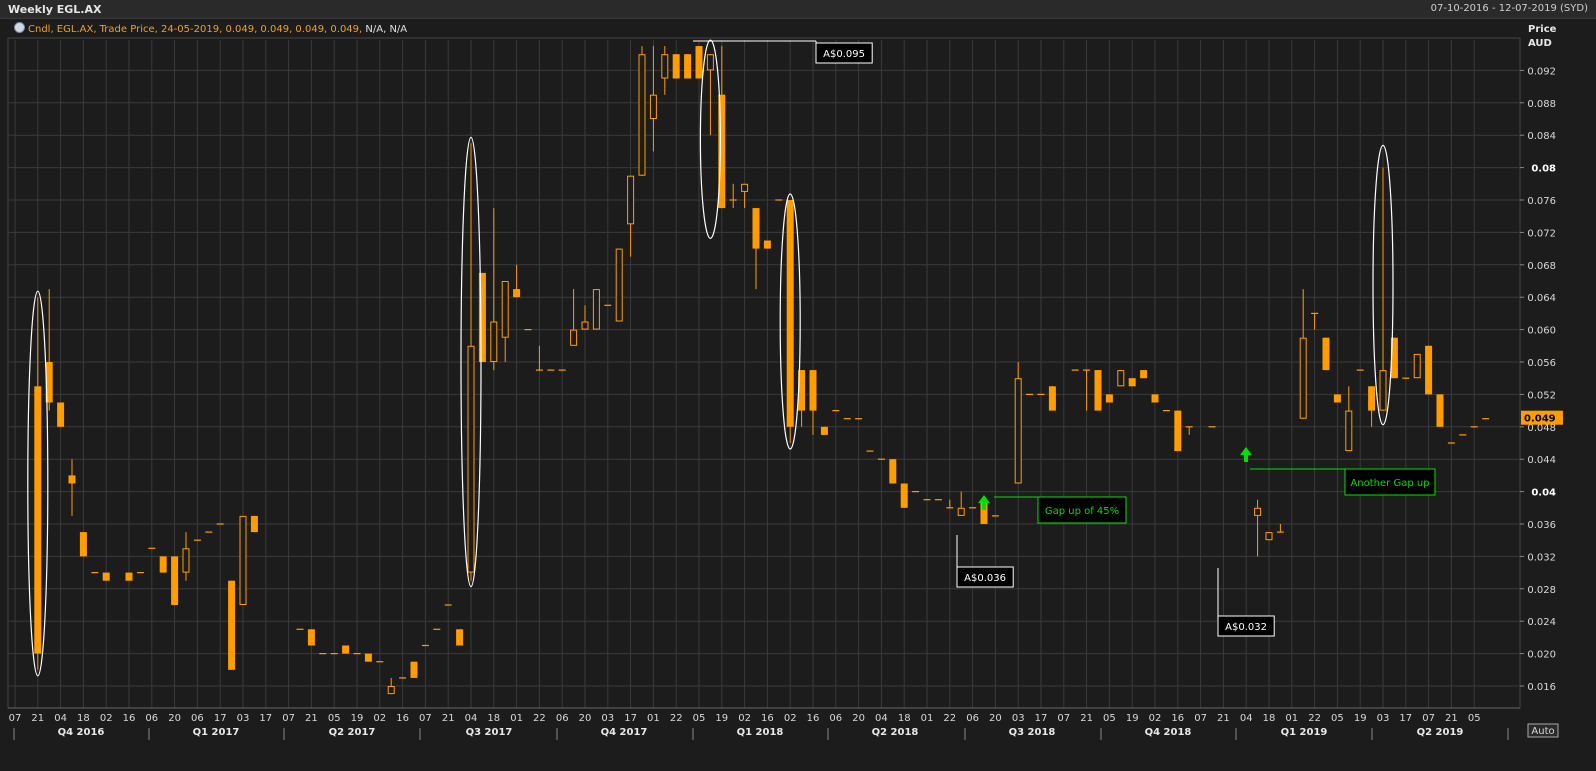  Describe the element at coordinates (1543, 169) in the screenshot. I see `y-tick-label: 0.08` at that location.